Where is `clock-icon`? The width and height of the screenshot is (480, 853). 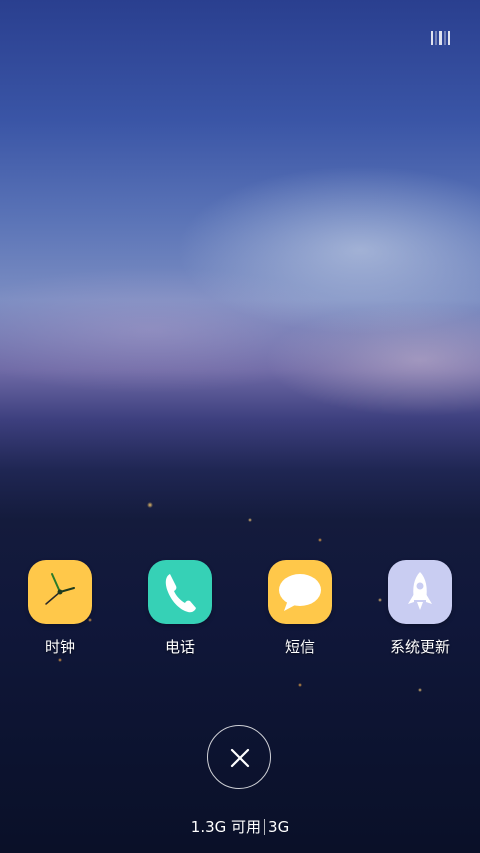 clock-icon is located at coordinates (60, 592).